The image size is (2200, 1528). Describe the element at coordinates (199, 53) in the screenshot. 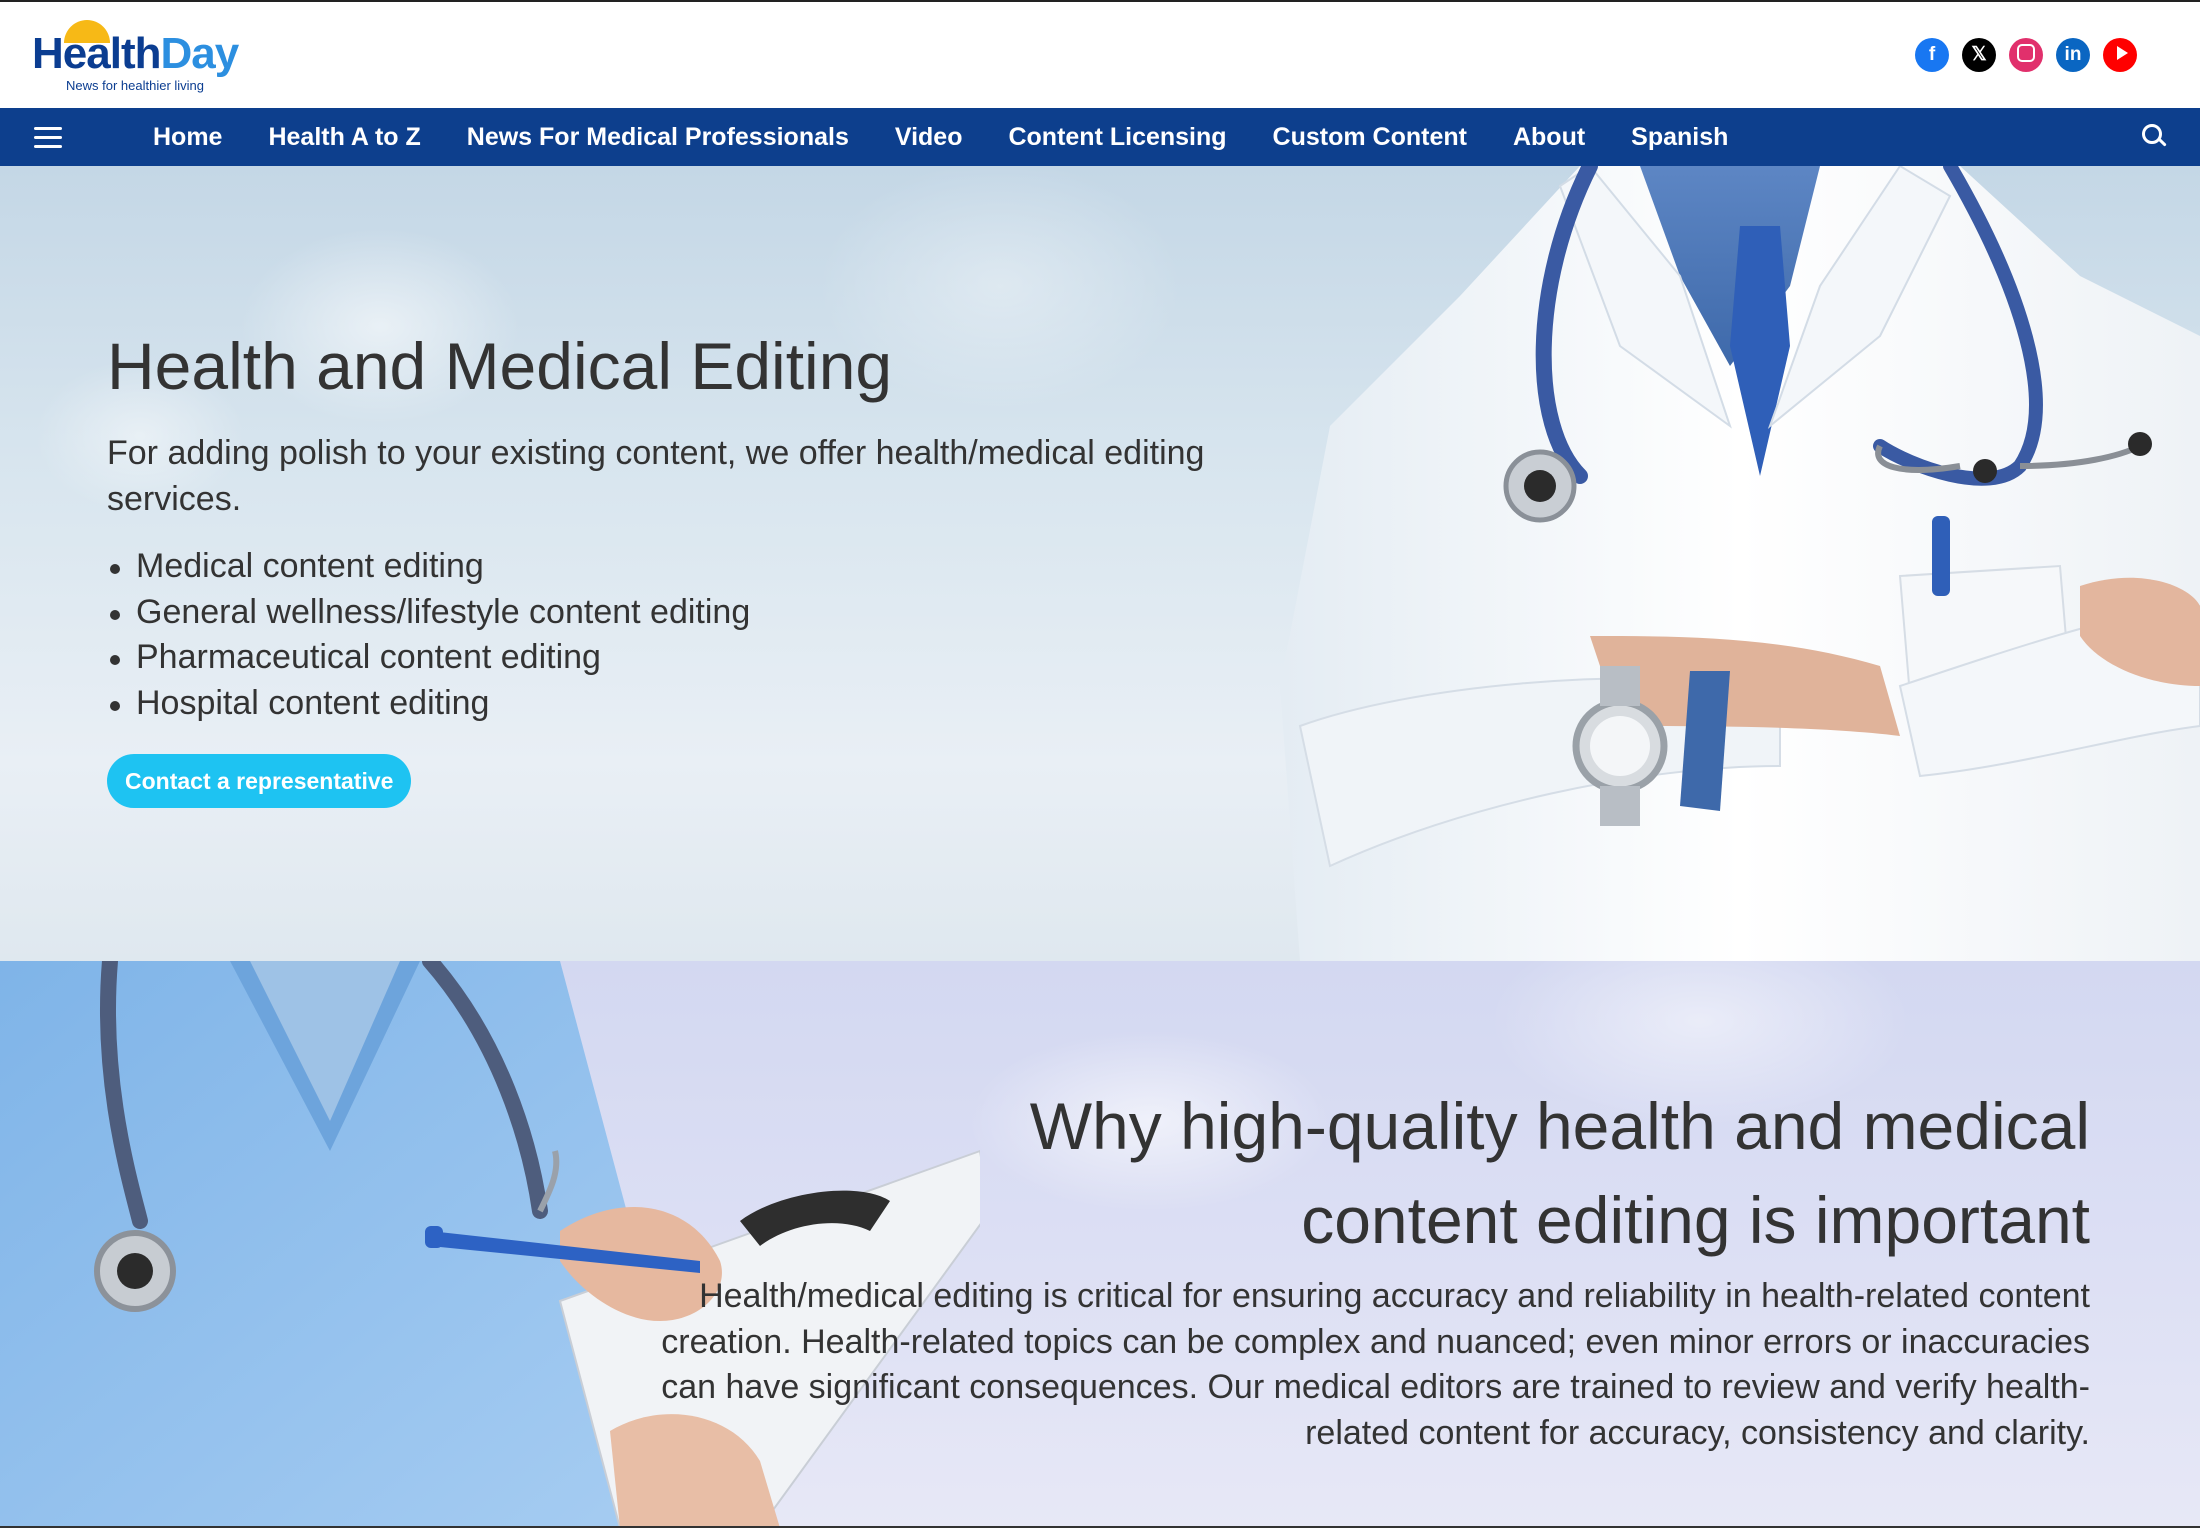

I see `logo-word-day: Day` at that location.